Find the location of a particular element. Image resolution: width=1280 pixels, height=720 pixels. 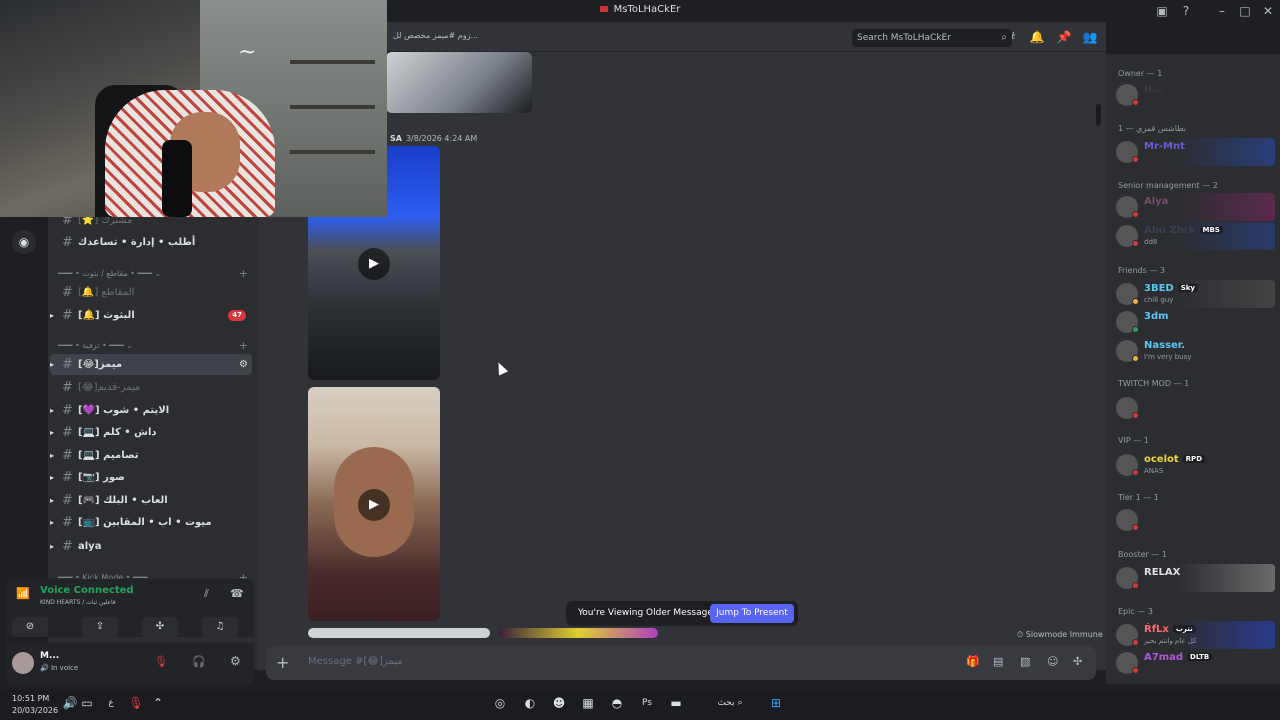

apps-icon: ✣ is located at coordinates (1077, 661).